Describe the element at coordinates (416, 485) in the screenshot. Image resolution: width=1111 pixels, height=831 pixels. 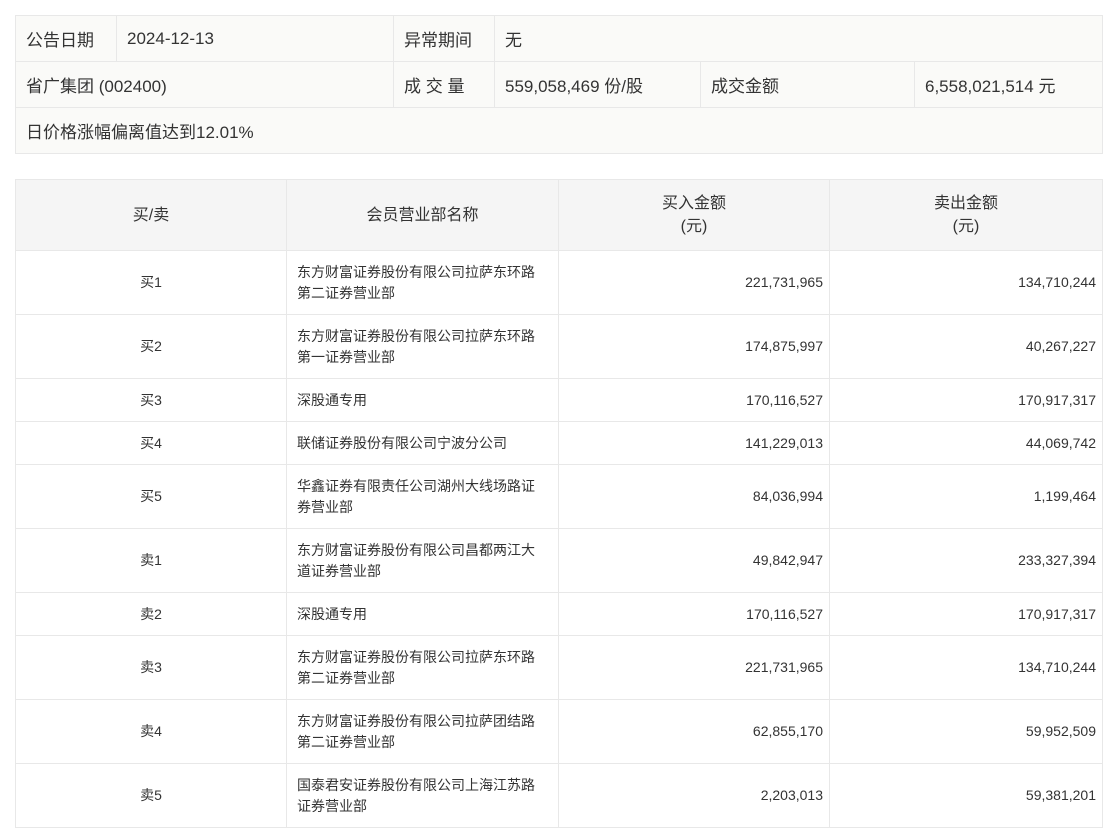
I see `broker-line1: 华鑫证券有限责任公司湖州大线场路证` at that location.